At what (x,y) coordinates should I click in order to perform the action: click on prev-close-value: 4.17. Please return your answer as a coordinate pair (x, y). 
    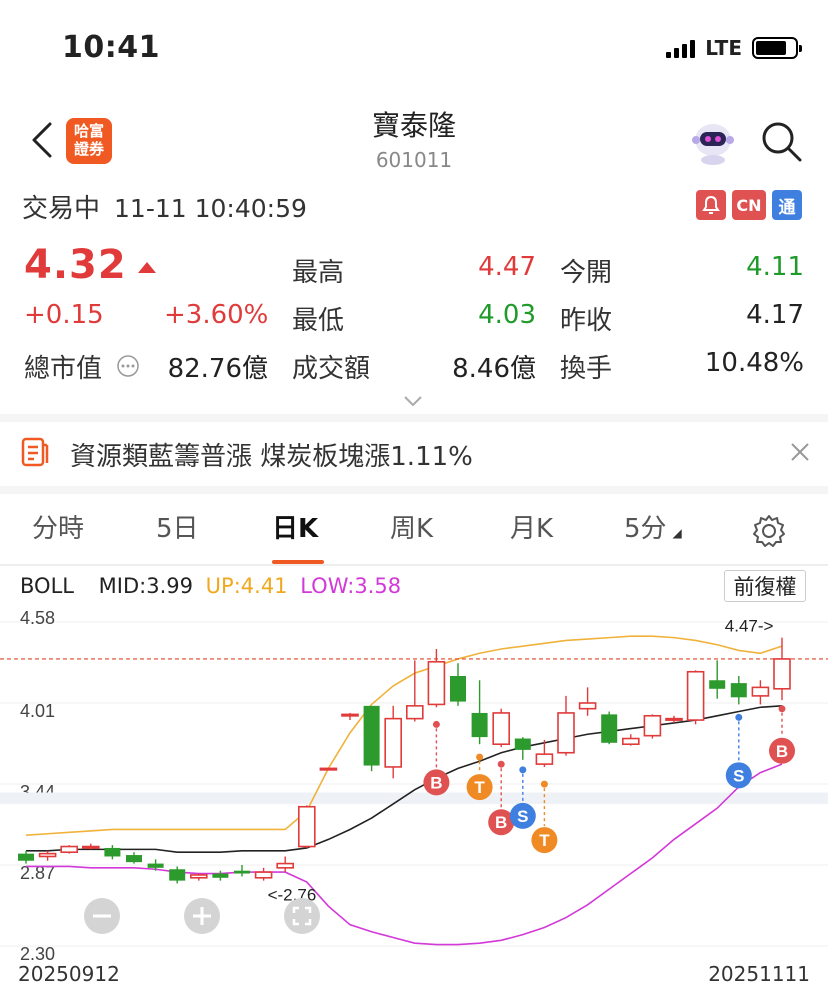
    Looking at the image, I should click on (775, 315).